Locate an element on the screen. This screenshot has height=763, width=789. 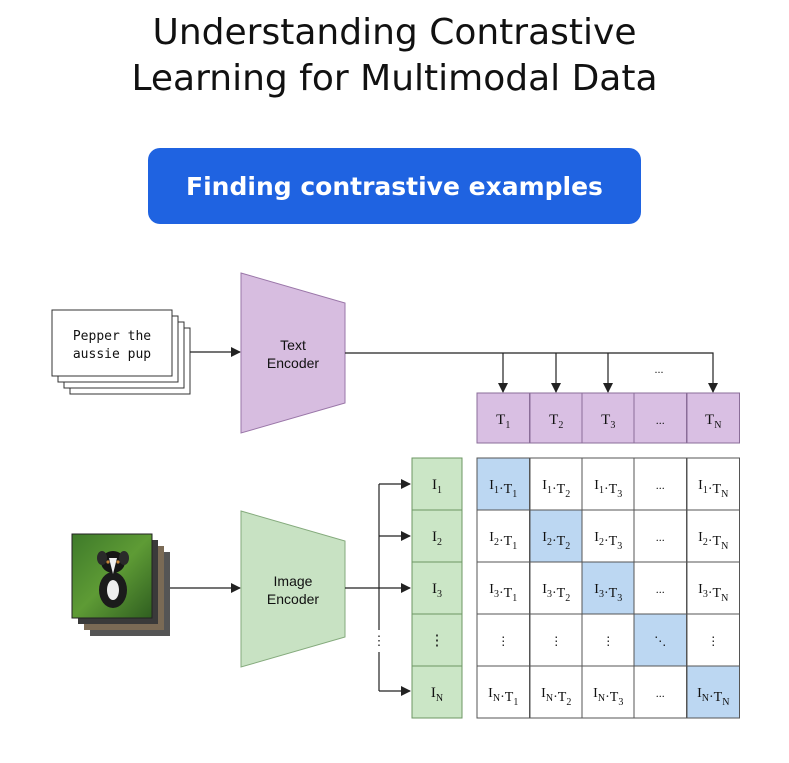
puppy-photo is located at coordinates (112, 576).